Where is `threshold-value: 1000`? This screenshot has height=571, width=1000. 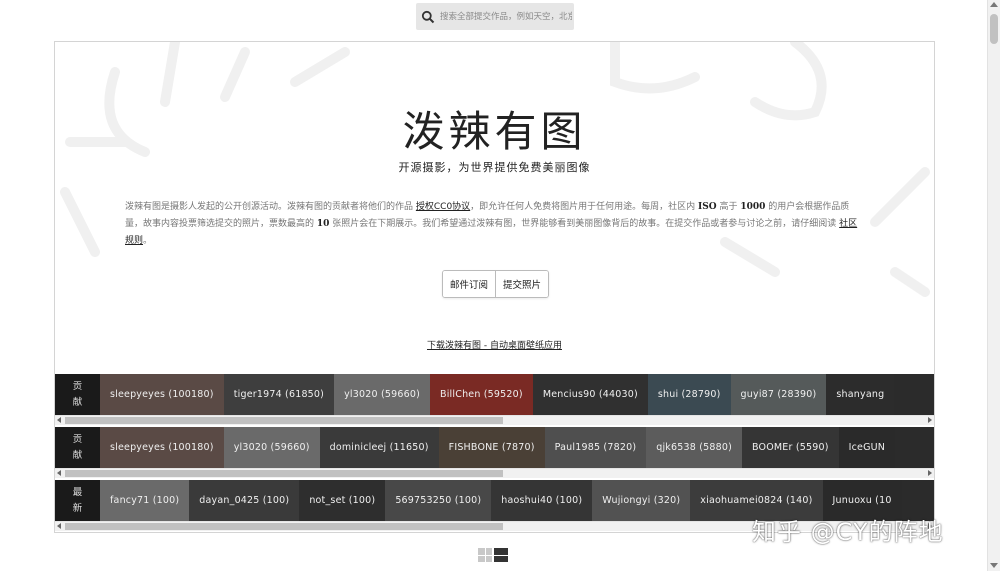 threshold-value: 1000 is located at coordinates (753, 207).